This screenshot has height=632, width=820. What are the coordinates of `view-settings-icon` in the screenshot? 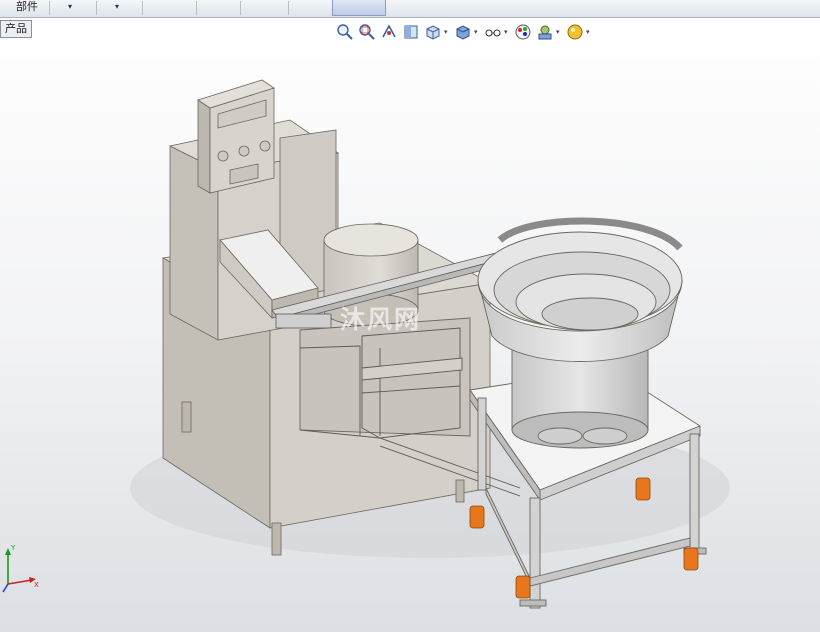 It's located at (575, 32).